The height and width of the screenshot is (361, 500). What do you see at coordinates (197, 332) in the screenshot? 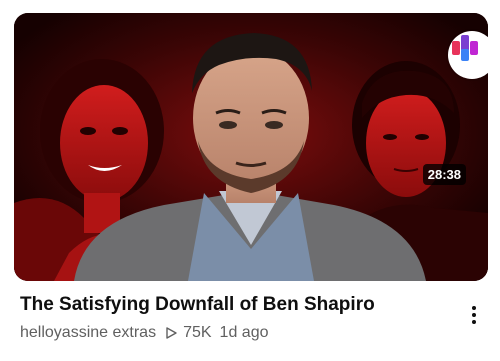
I see `views-value: 75K` at bounding box center [197, 332].